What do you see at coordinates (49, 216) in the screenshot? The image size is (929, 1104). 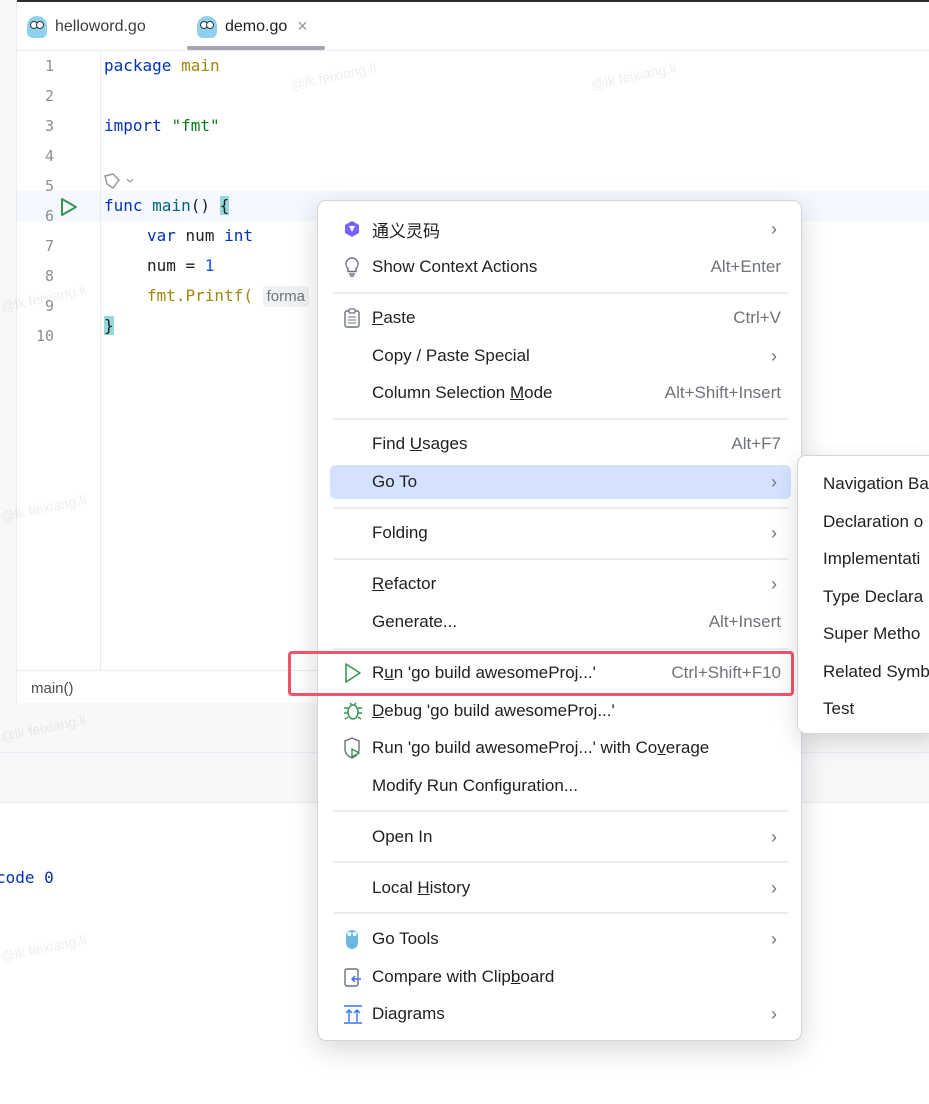 I see `line-number: 6` at bounding box center [49, 216].